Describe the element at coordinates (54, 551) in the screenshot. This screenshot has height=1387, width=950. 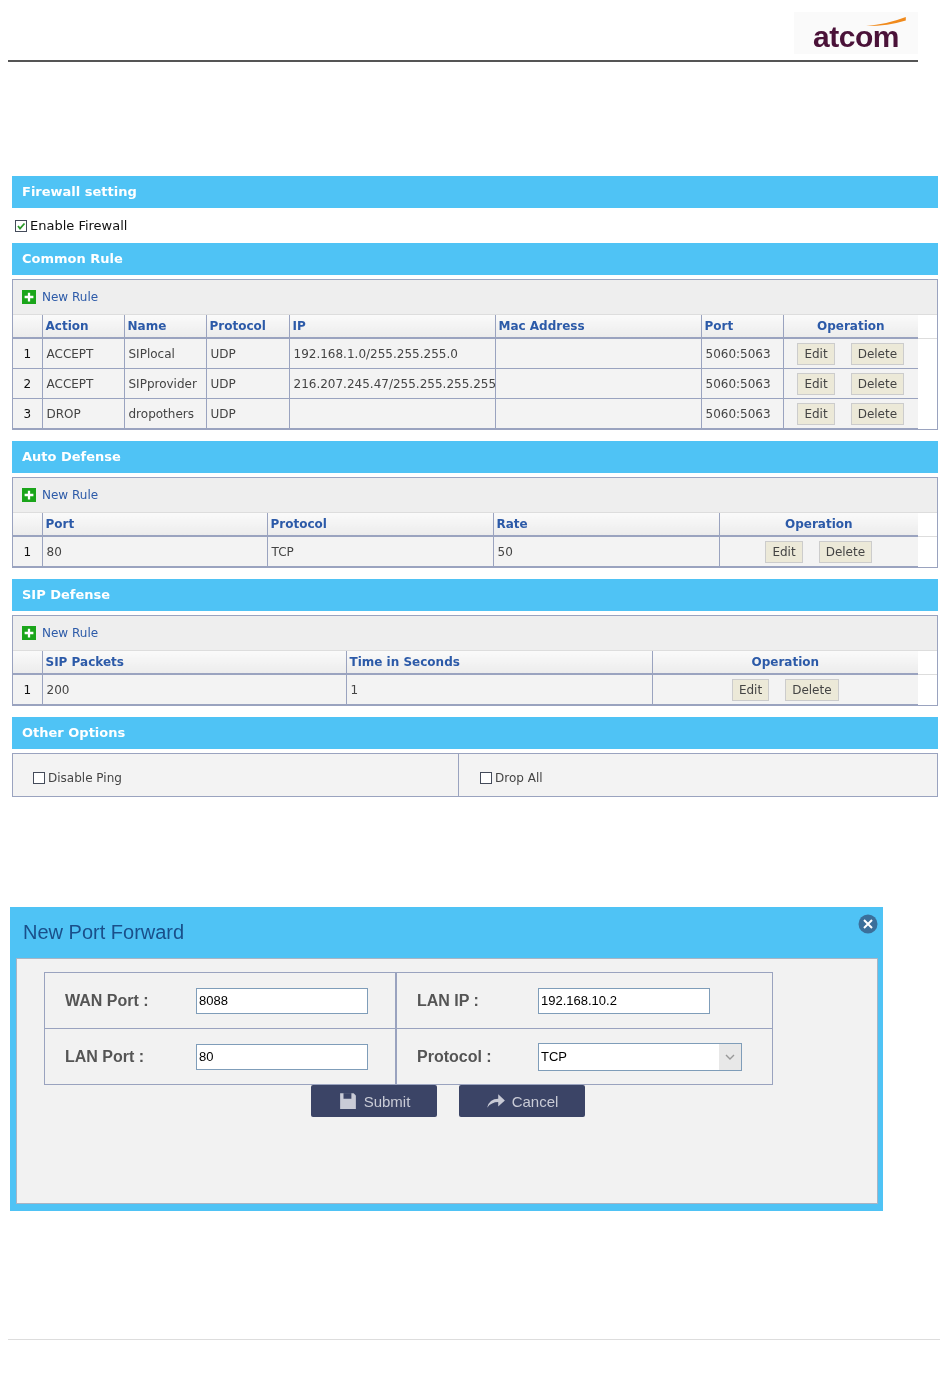
I see `table-cell: 80` at that location.